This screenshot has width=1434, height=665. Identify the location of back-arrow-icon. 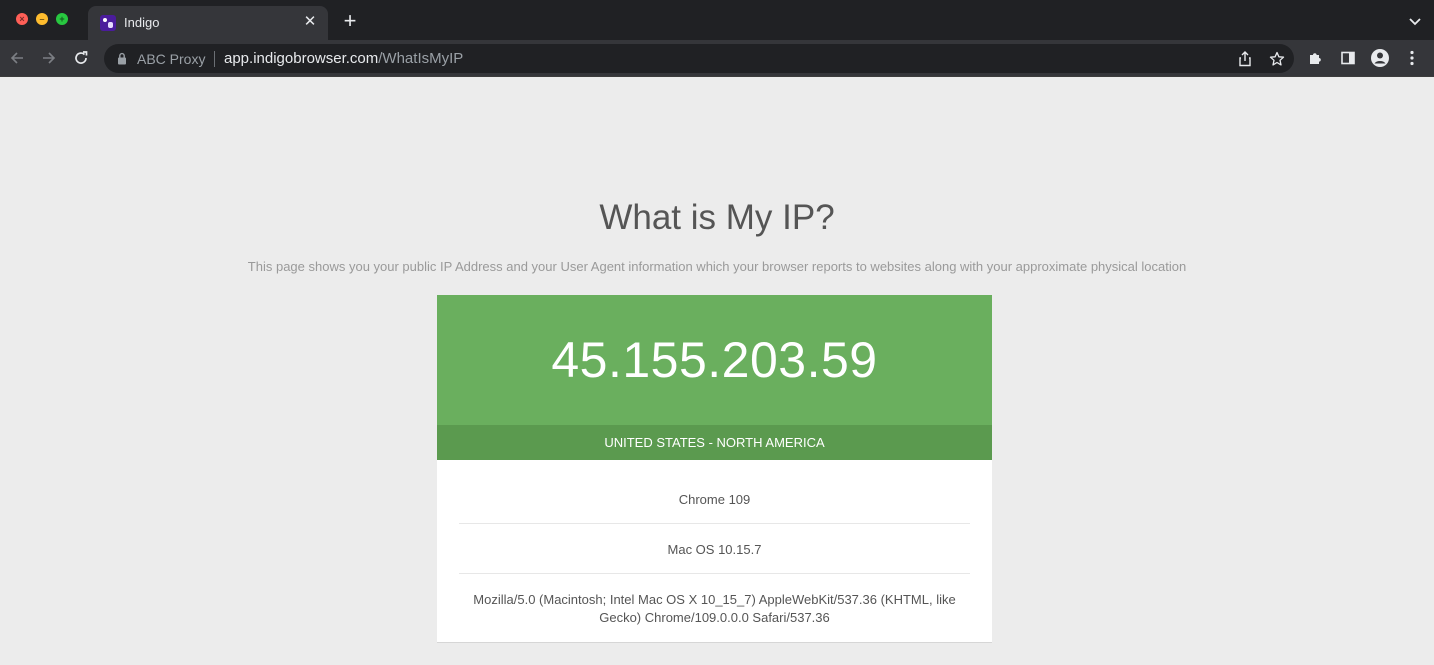
(17, 58).